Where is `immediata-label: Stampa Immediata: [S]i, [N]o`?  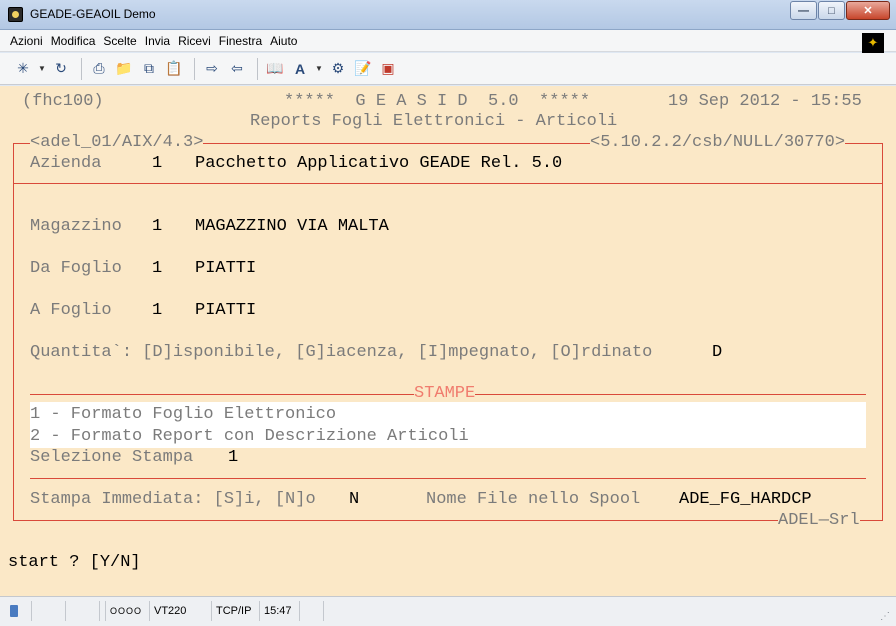 immediata-label: Stampa Immediata: [S]i, [N]o is located at coordinates (173, 499).